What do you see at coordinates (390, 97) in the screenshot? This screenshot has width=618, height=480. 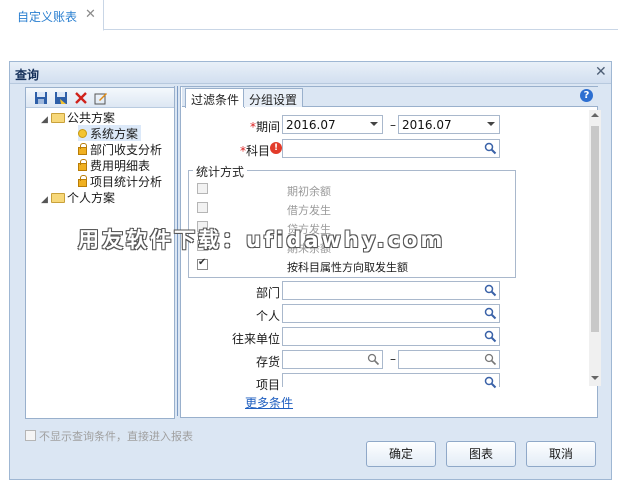 I see `panel-tabs: 过滤条件 分组设置 ?` at bounding box center [390, 97].